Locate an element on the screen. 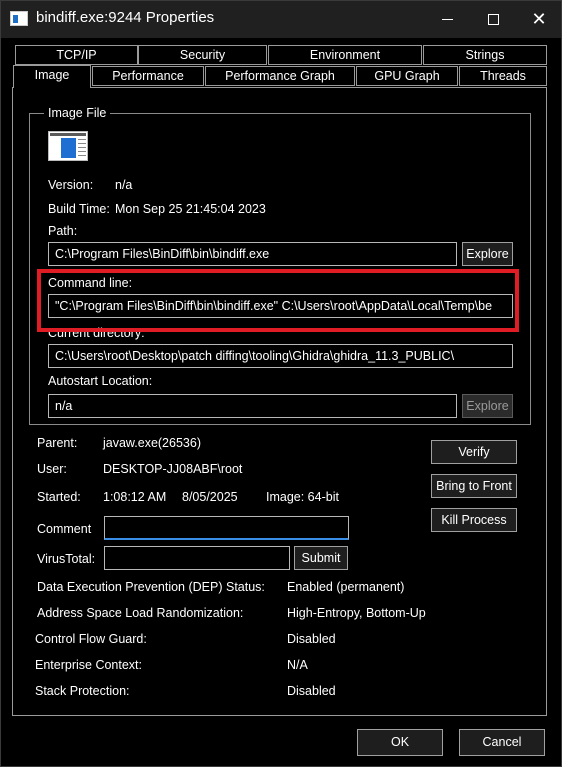  version-label: Version: is located at coordinates (71, 185).